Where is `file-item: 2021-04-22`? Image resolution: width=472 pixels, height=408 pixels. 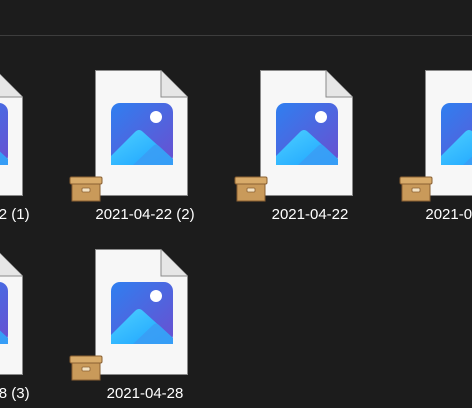
file-item: 2021-04-22 is located at coordinates (317, 155).